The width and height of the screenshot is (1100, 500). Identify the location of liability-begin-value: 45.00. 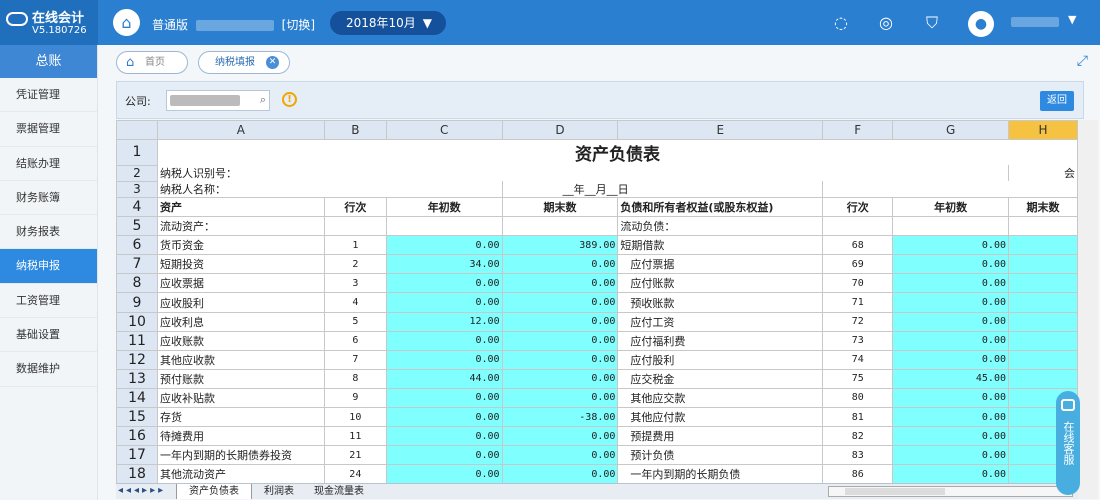
(950, 378).